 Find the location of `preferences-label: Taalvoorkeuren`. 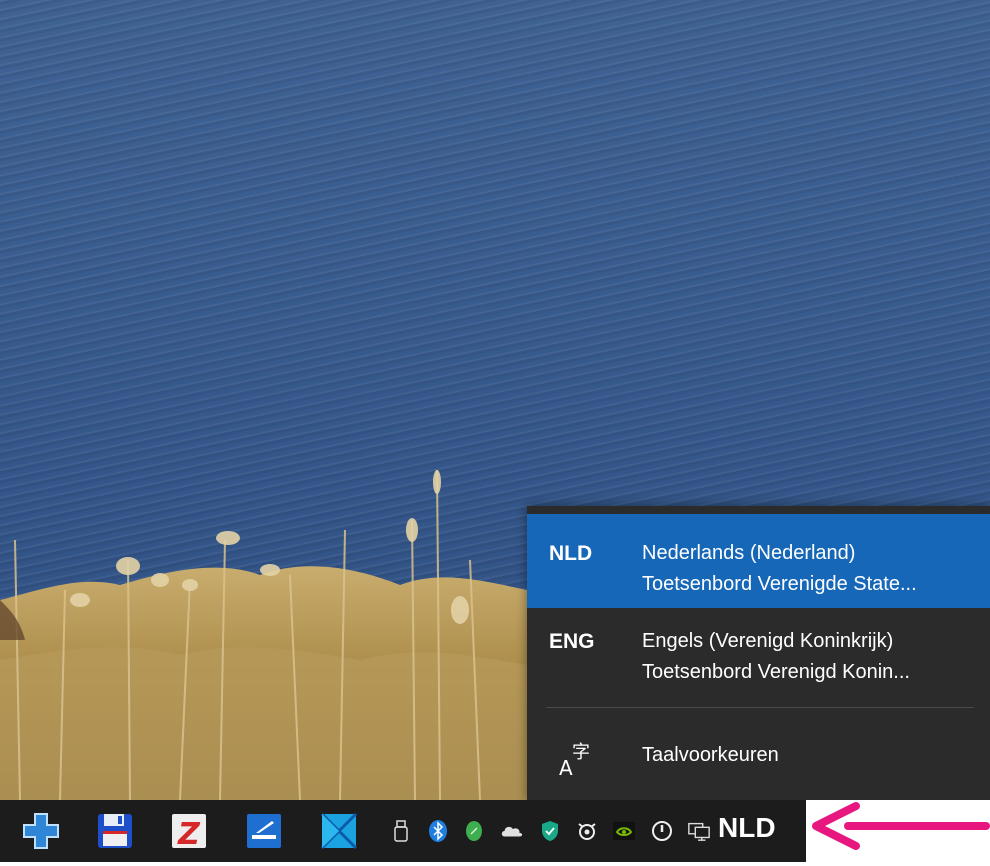

preferences-label: Taalvoorkeuren is located at coordinates (710, 755).